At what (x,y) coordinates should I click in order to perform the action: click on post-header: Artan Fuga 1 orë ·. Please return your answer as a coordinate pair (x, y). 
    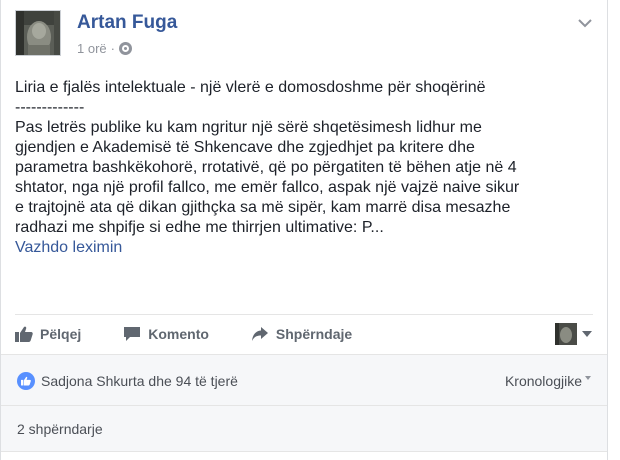
    Looking at the image, I should click on (305, 33).